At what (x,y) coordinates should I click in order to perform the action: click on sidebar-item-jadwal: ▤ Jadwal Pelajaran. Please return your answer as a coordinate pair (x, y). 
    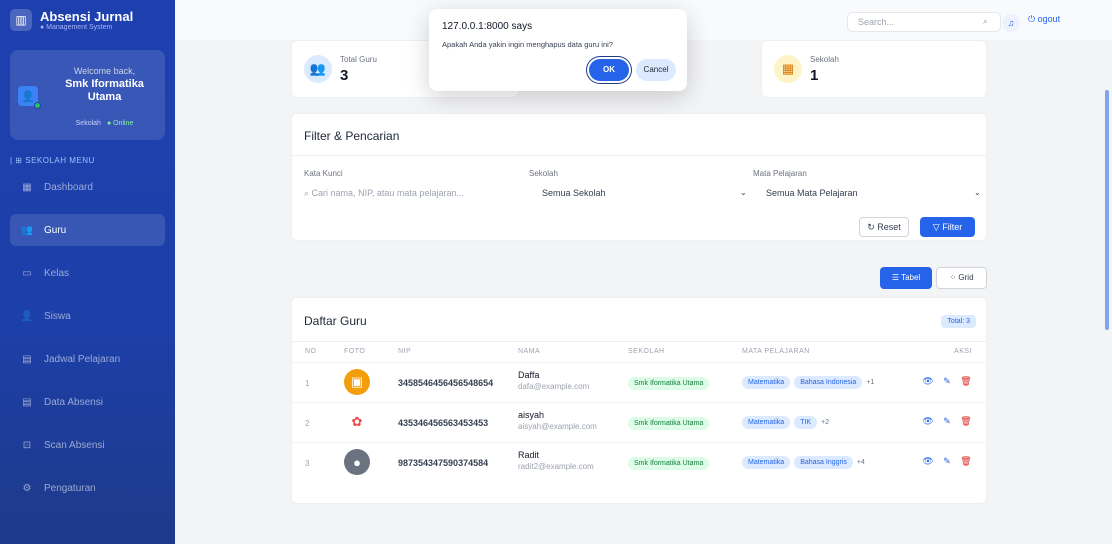
    Looking at the image, I should click on (87, 359).